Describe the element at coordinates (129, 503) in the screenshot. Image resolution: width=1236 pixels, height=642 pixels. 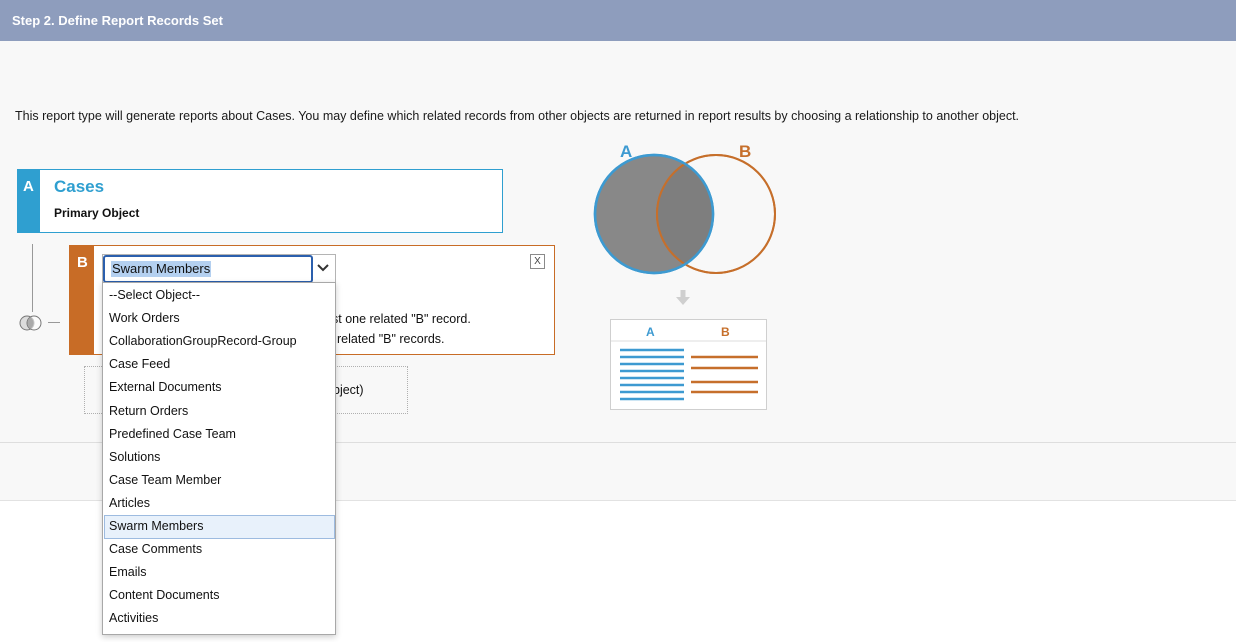
I see `dropdown-option: Articles` at that location.